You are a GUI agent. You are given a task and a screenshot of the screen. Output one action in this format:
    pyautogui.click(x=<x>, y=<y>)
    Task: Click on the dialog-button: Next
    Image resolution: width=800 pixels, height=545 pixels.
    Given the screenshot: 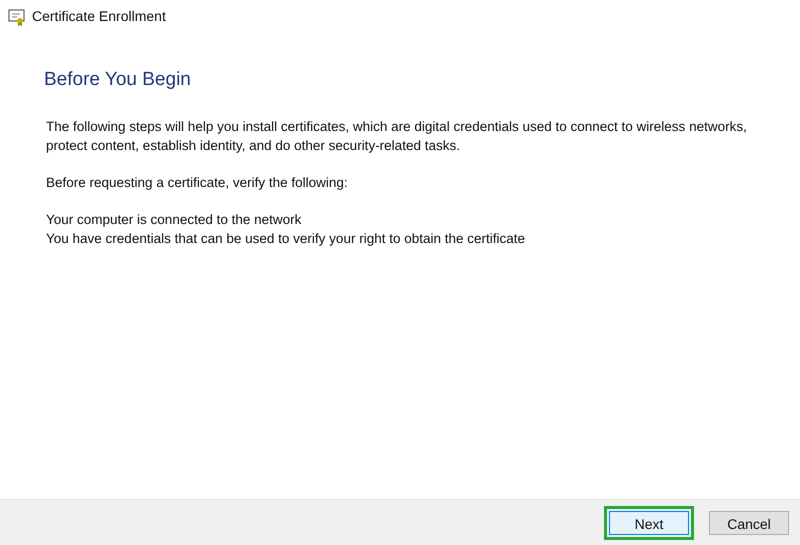 What is the action you would take?
    pyautogui.click(x=649, y=523)
    